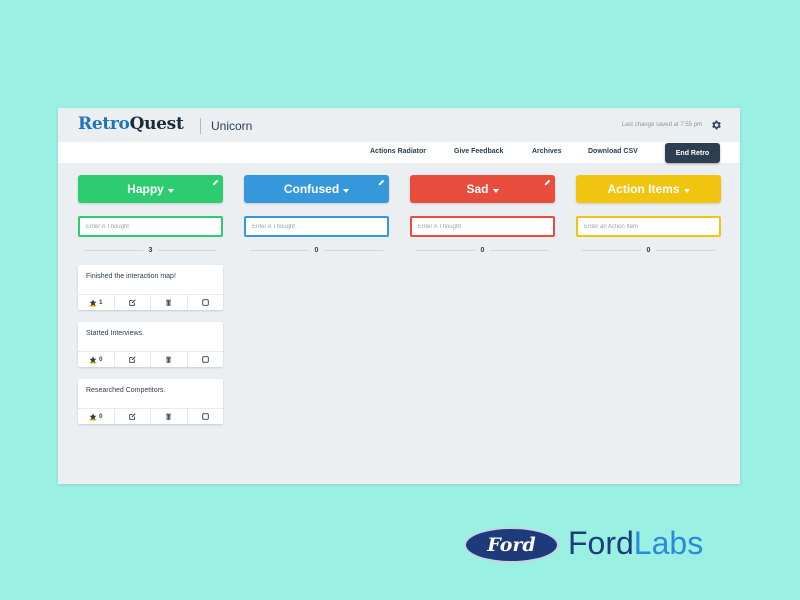 This screenshot has width=800, height=600. What do you see at coordinates (661, 125) in the screenshot?
I see `last-saved-text: Last change saved at 7:55 pm` at bounding box center [661, 125].